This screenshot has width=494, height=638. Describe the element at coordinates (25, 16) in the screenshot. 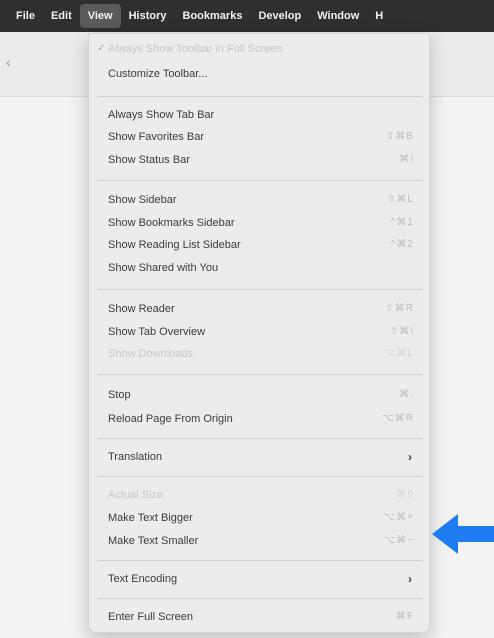

I see `menu-file: File` at that location.